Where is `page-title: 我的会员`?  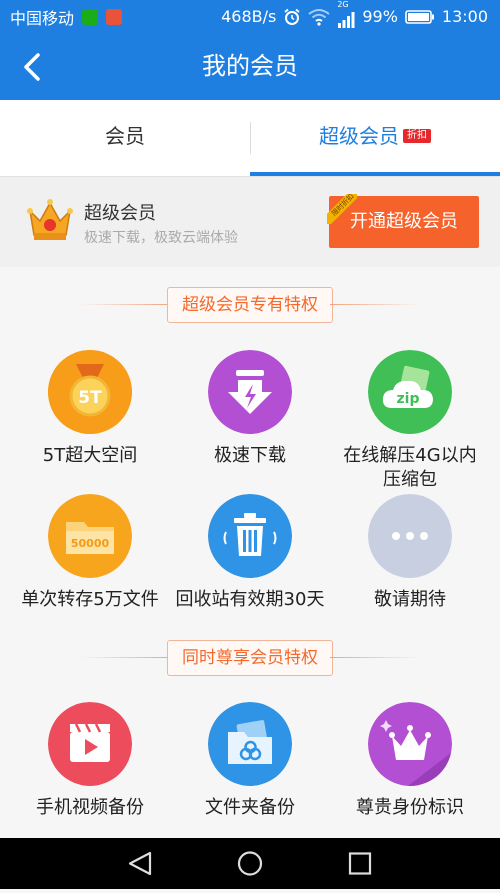
page-title: 我的会员 is located at coordinates (250, 66).